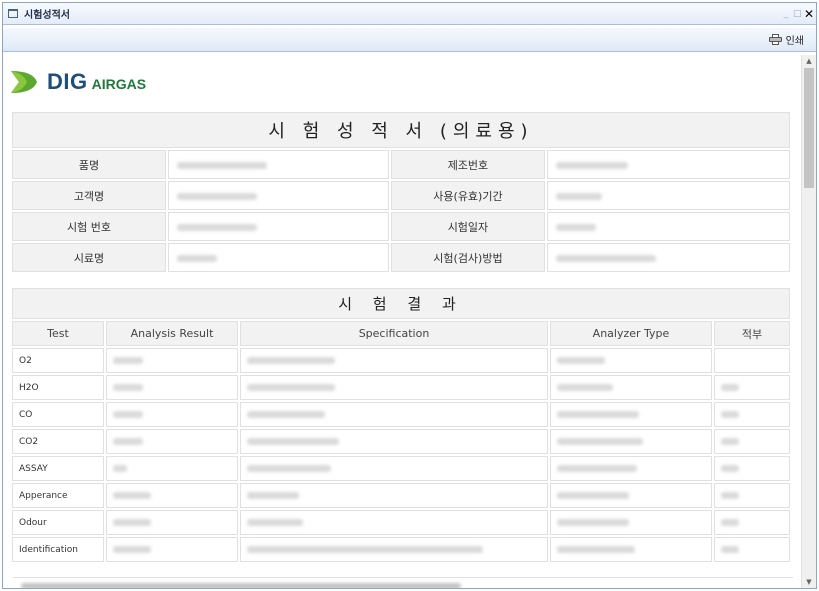 This screenshot has width=819, height=591. What do you see at coordinates (809, 582) in the screenshot?
I see `scroll-down-icon: ▼` at bounding box center [809, 582].